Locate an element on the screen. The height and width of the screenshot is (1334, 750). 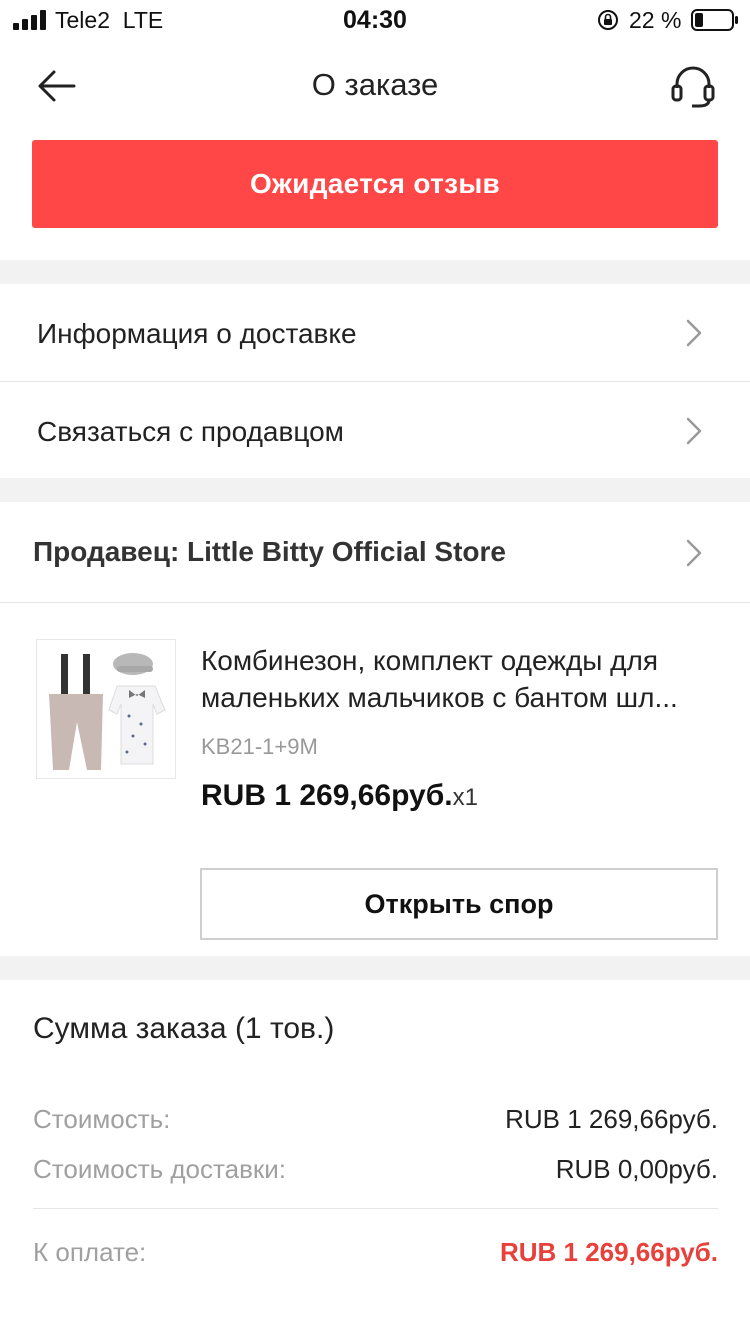
page-title: О заказе is located at coordinates (375, 84).